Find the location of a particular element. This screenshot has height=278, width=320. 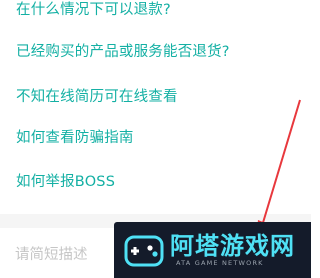

faq-item-anti-fraud-guide: 如何查看防骗指南 is located at coordinates (75, 136).